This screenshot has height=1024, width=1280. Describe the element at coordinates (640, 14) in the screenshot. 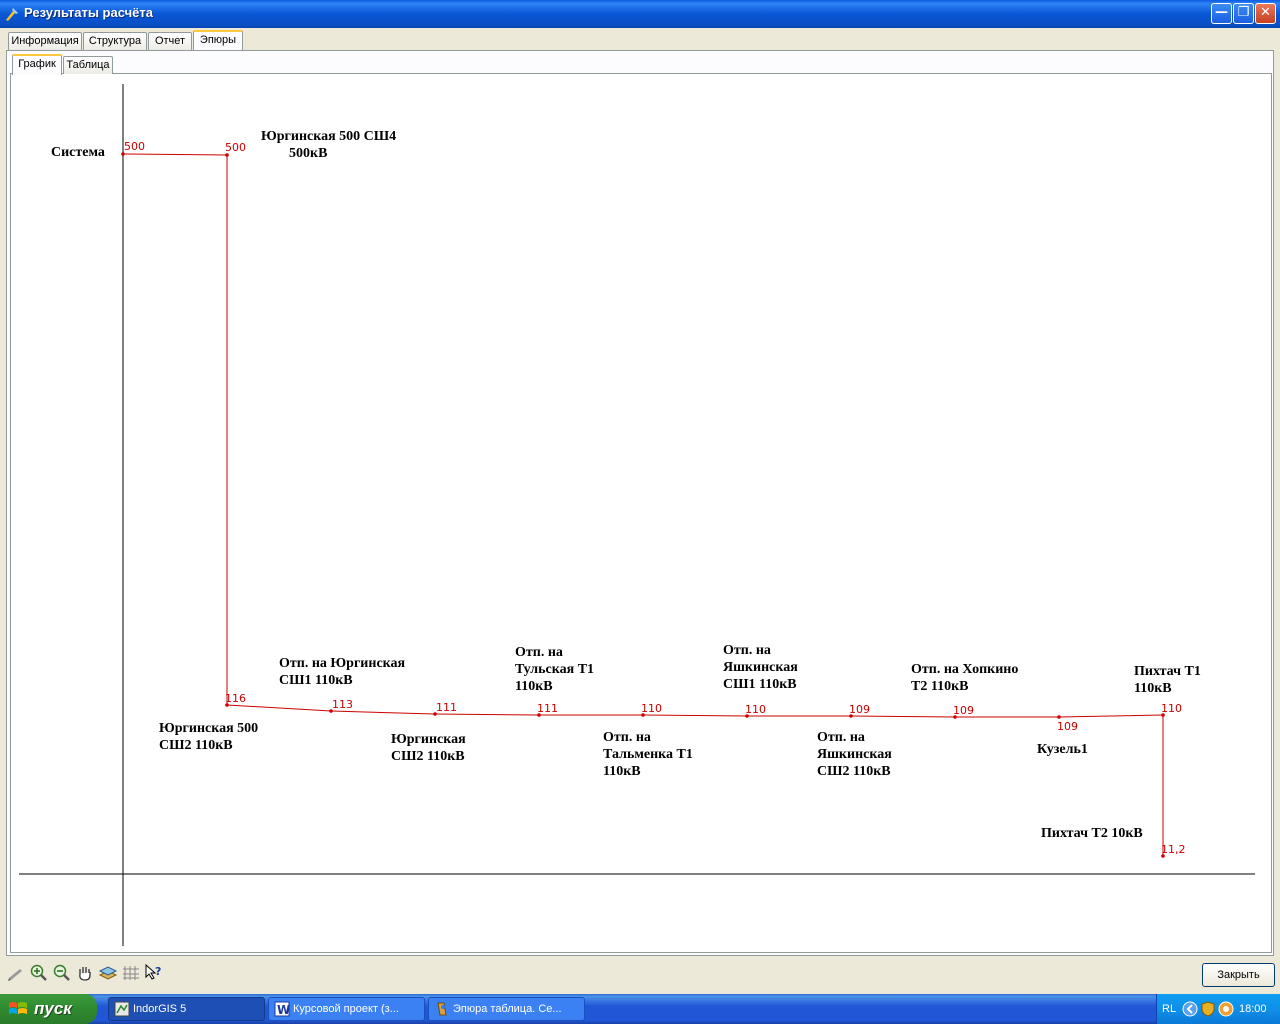

I see `title-bar: Результаты расчёта — ❐ ✕` at that location.